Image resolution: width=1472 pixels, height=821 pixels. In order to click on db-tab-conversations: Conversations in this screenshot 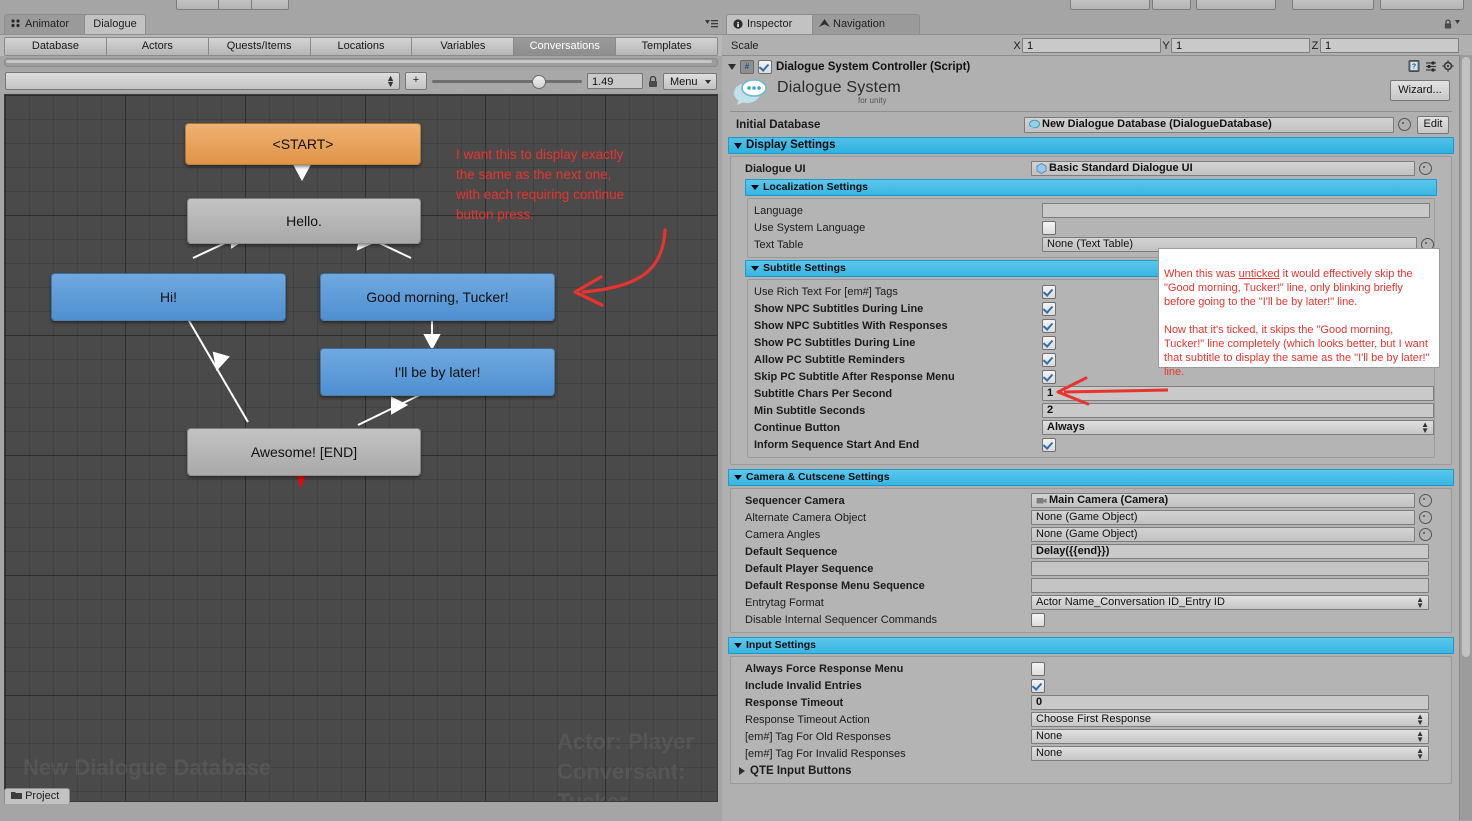, I will do `click(565, 46)`.